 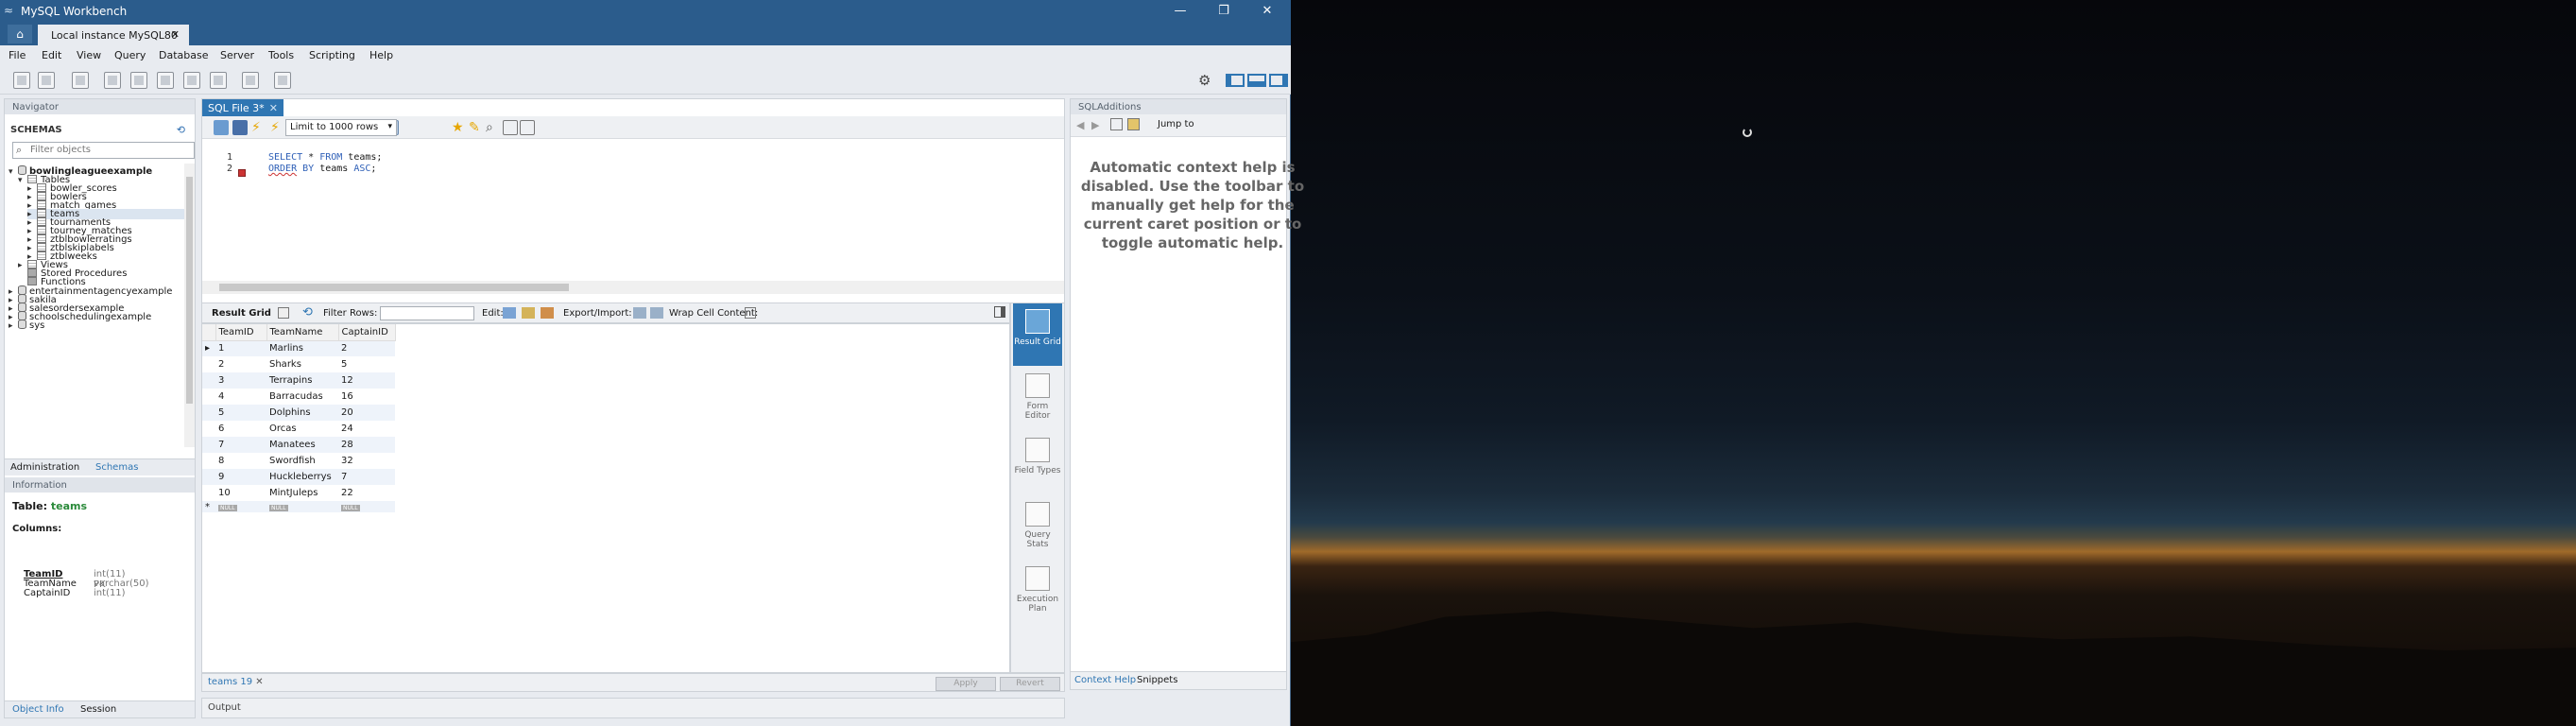 What do you see at coordinates (240, 348) in the screenshot?
I see `cell: 1` at bounding box center [240, 348].